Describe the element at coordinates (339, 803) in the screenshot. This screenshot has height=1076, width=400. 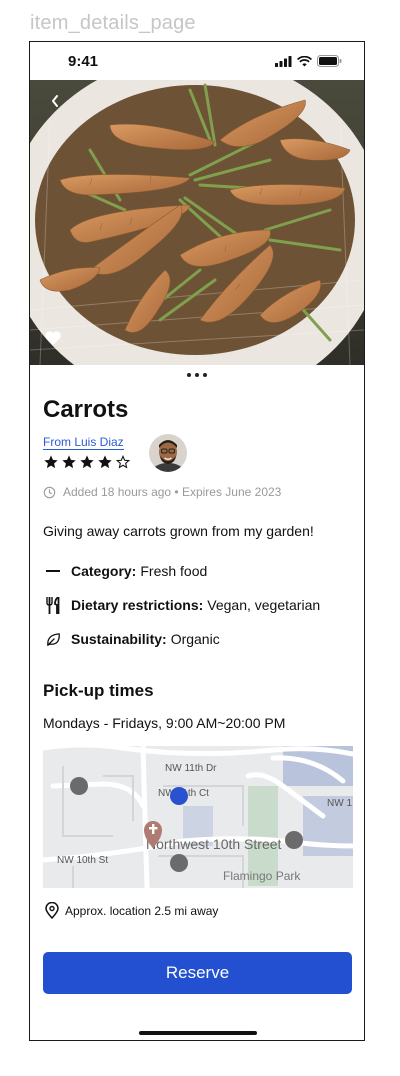
I see `map-label-nw-right: NW 1` at that location.